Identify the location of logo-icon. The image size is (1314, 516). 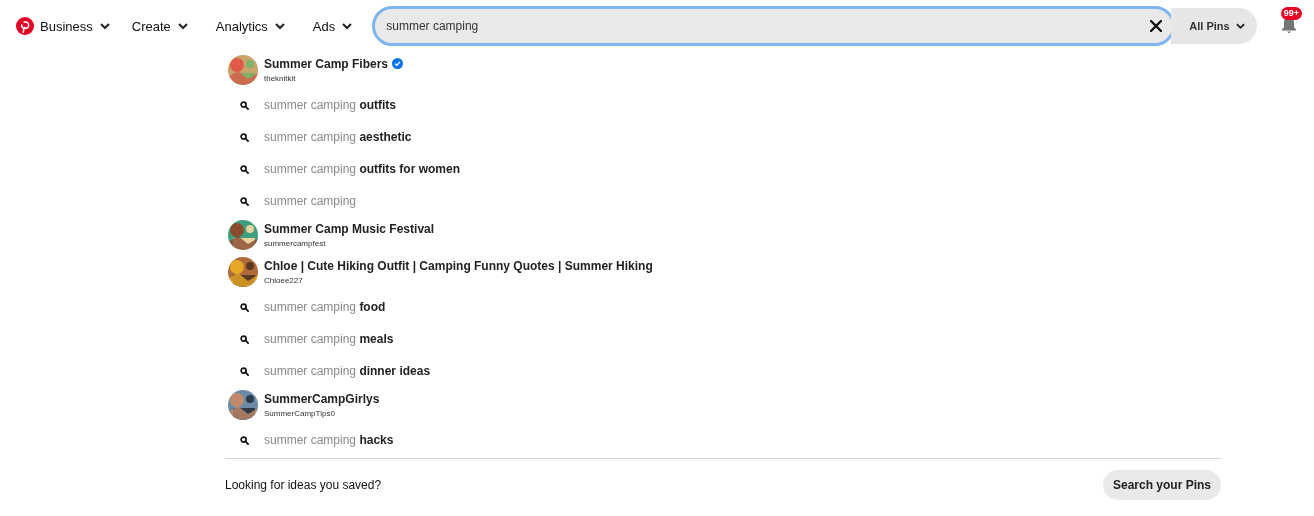
(25, 26).